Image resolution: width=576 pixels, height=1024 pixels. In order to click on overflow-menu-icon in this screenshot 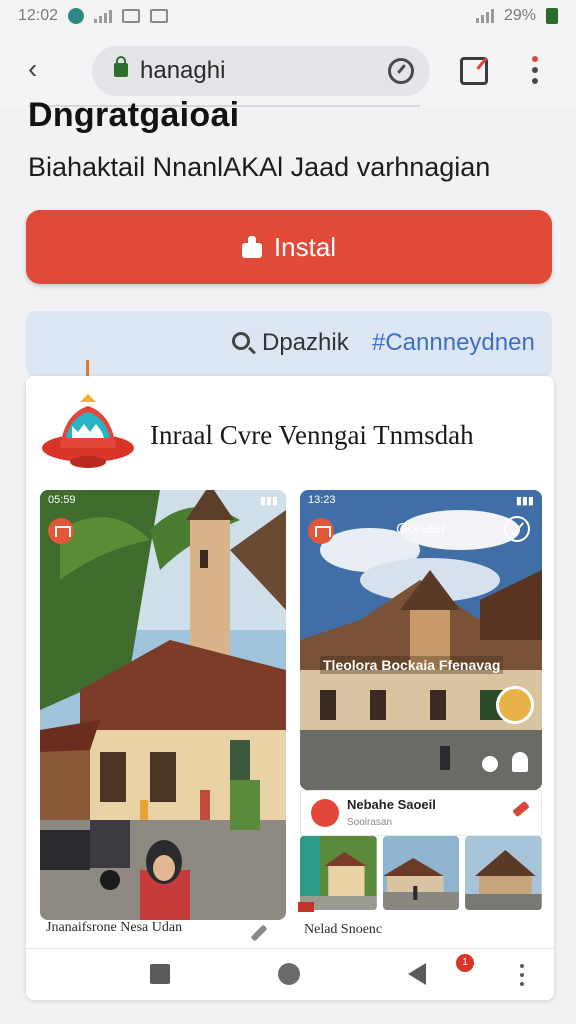, I will do `click(536, 71)`.